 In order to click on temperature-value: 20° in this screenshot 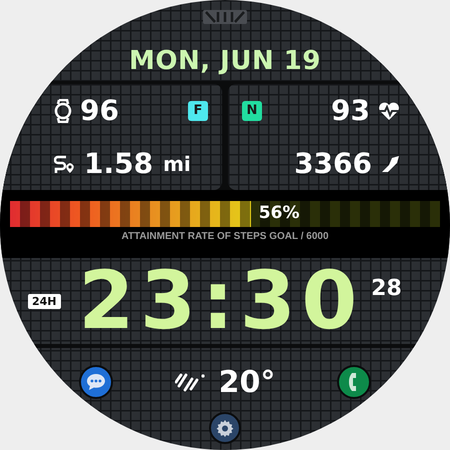, I will do `click(247, 382)`.